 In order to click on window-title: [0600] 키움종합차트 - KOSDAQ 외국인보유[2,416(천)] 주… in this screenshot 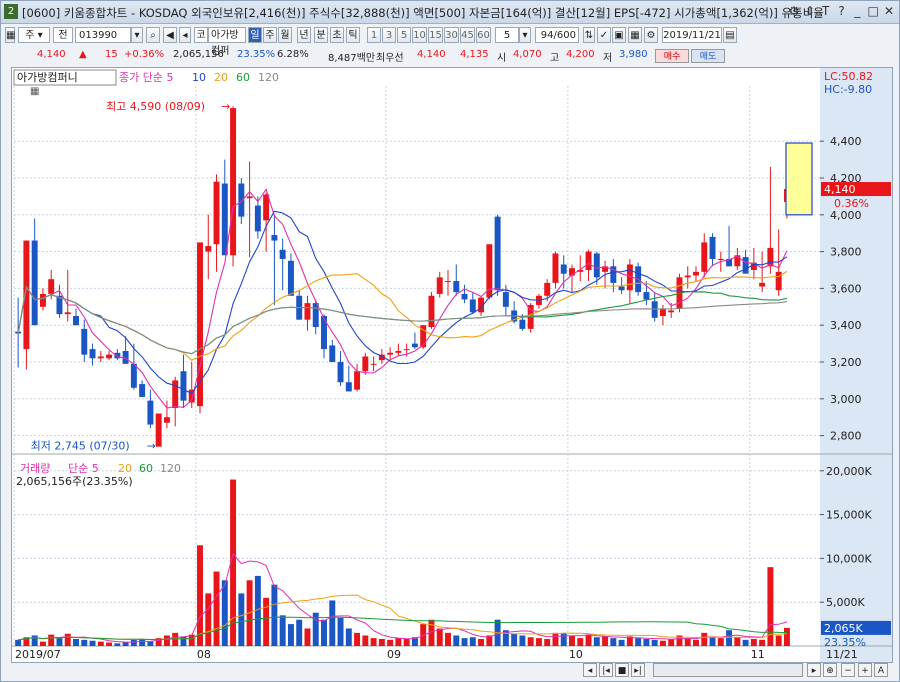, I will do `click(423, 13)`.